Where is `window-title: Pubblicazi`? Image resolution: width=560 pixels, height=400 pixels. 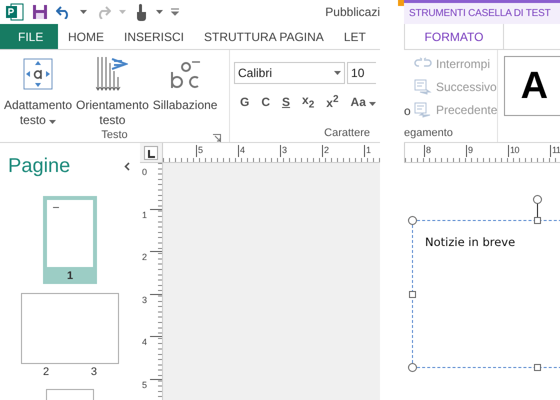 window-title: Pubblicazi is located at coordinates (352, 12).